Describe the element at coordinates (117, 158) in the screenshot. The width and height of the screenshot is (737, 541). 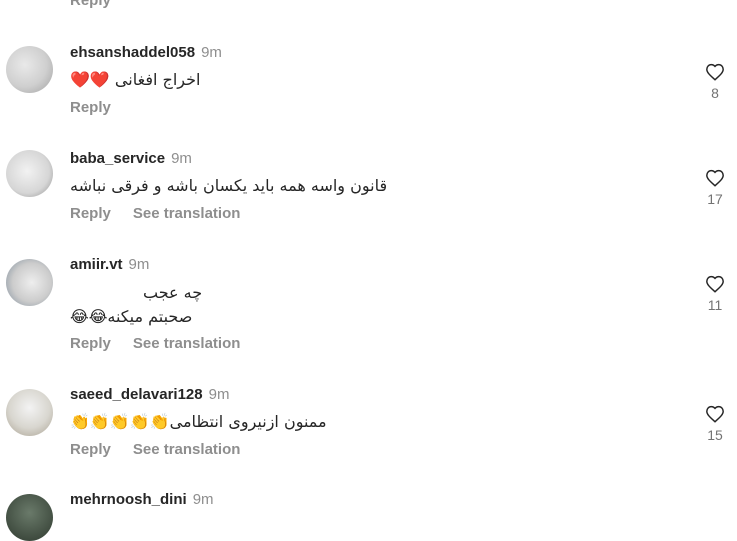
I see `username: baba_service` at that location.